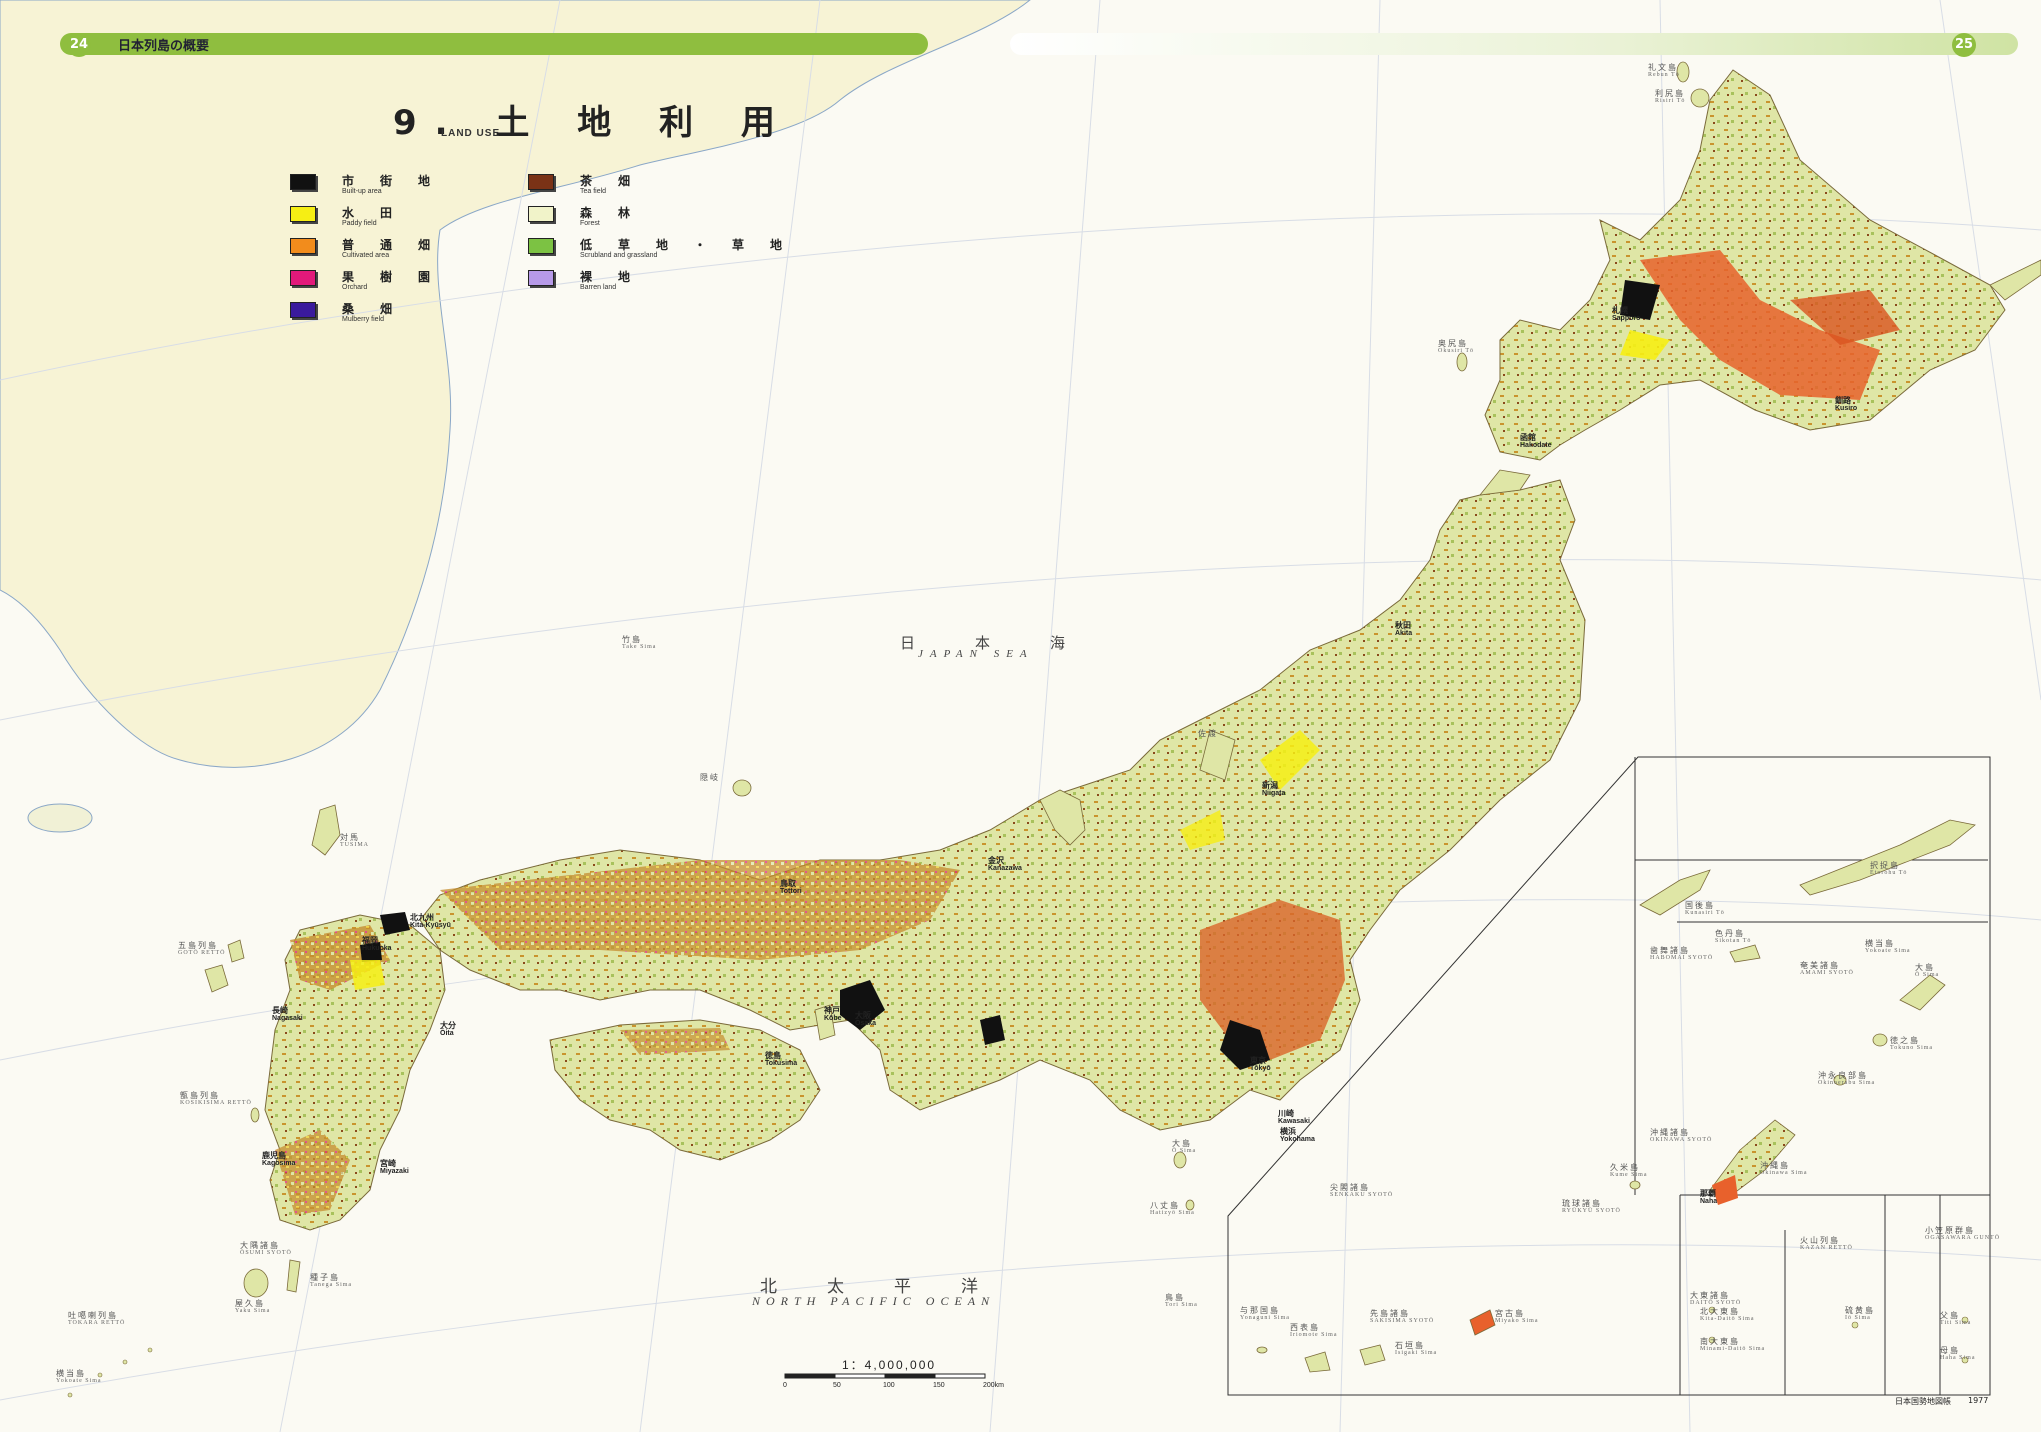  What do you see at coordinates (1314, 1335) in the screenshot?
I see `inset-label-en: Iriomote Sima` at bounding box center [1314, 1335].